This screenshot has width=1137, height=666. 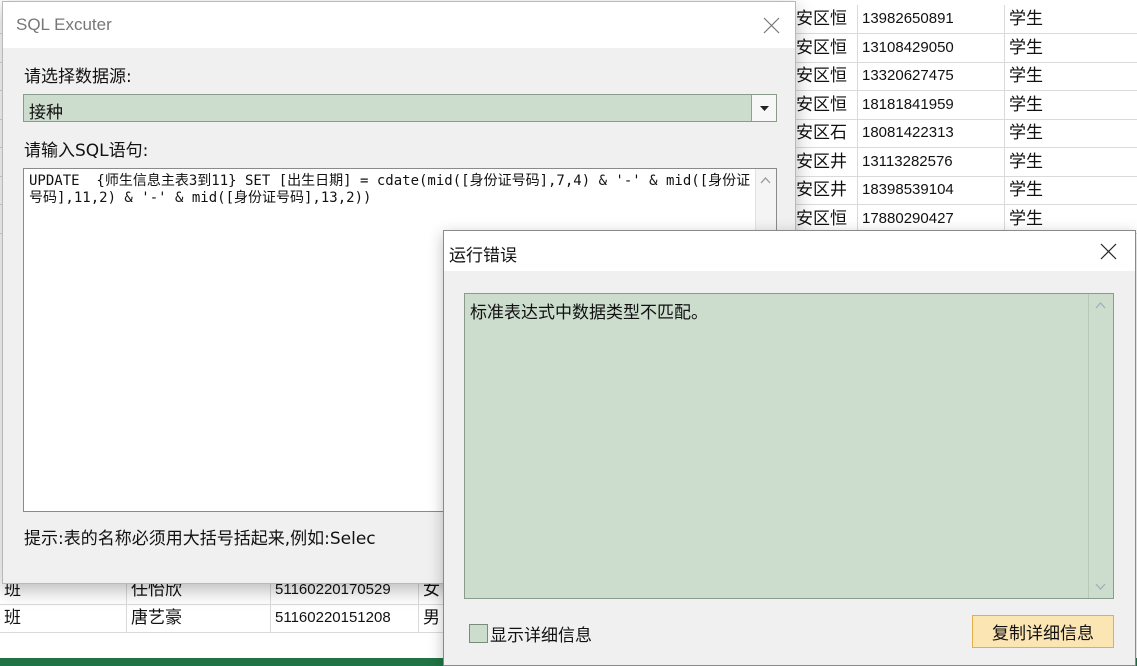 I want to click on sql-window-close-button, so click(x=771, y=25).